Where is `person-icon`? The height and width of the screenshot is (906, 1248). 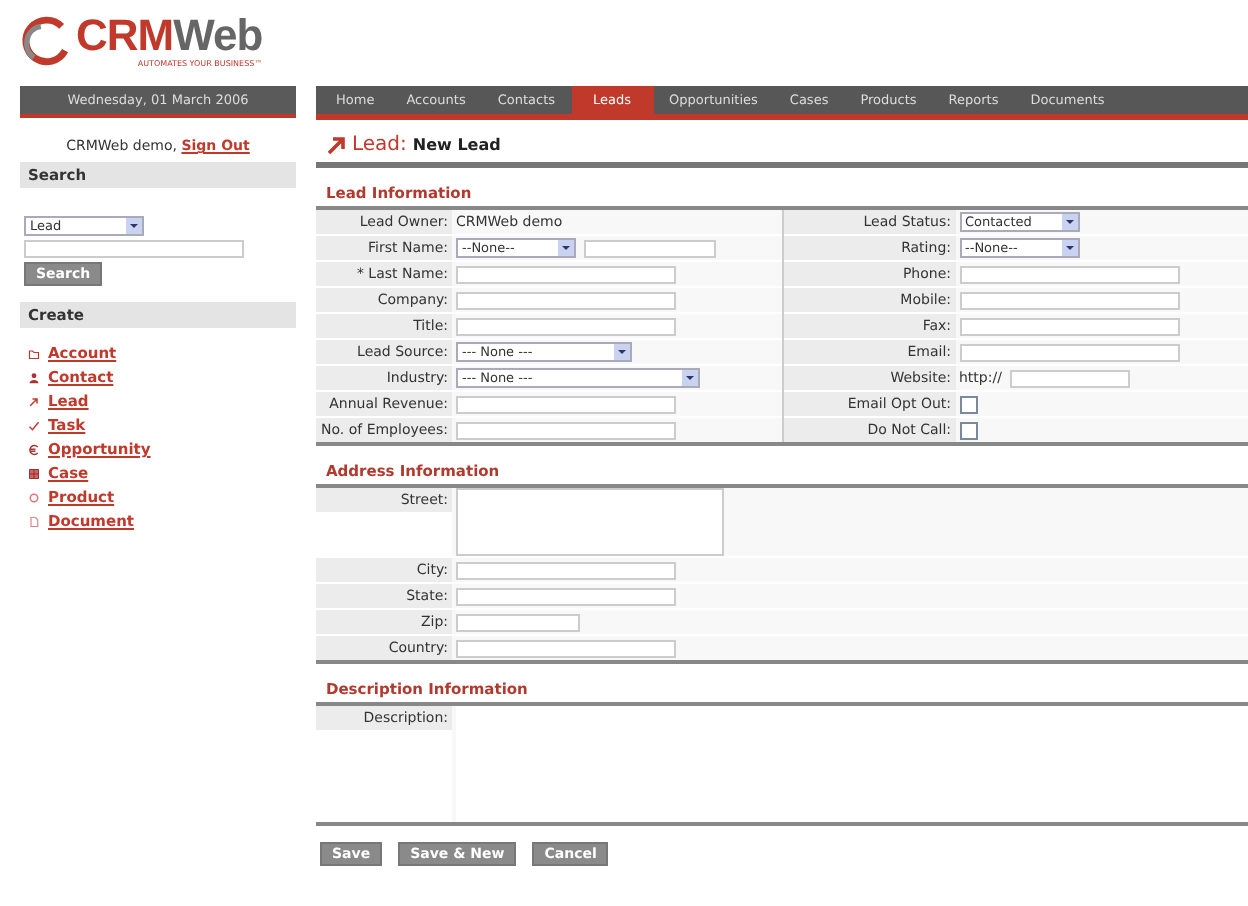 person-icon is located at coordinates (34, 377).